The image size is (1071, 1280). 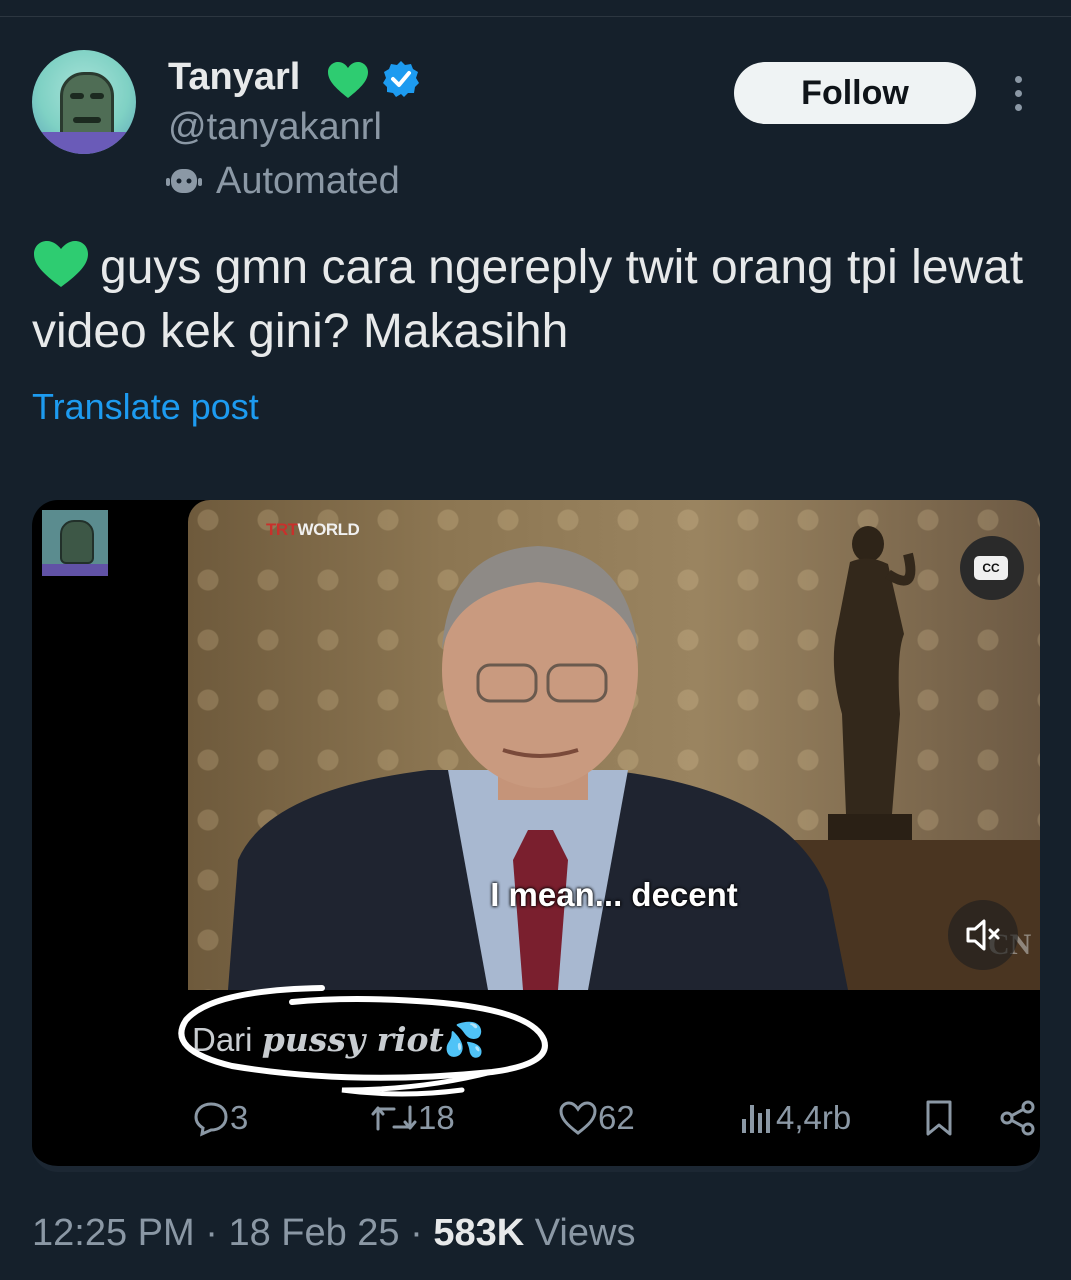 What do you see at coordinates (535, 16) in the screenshot?
I see `top-divider` at bounding box center [535, 16].